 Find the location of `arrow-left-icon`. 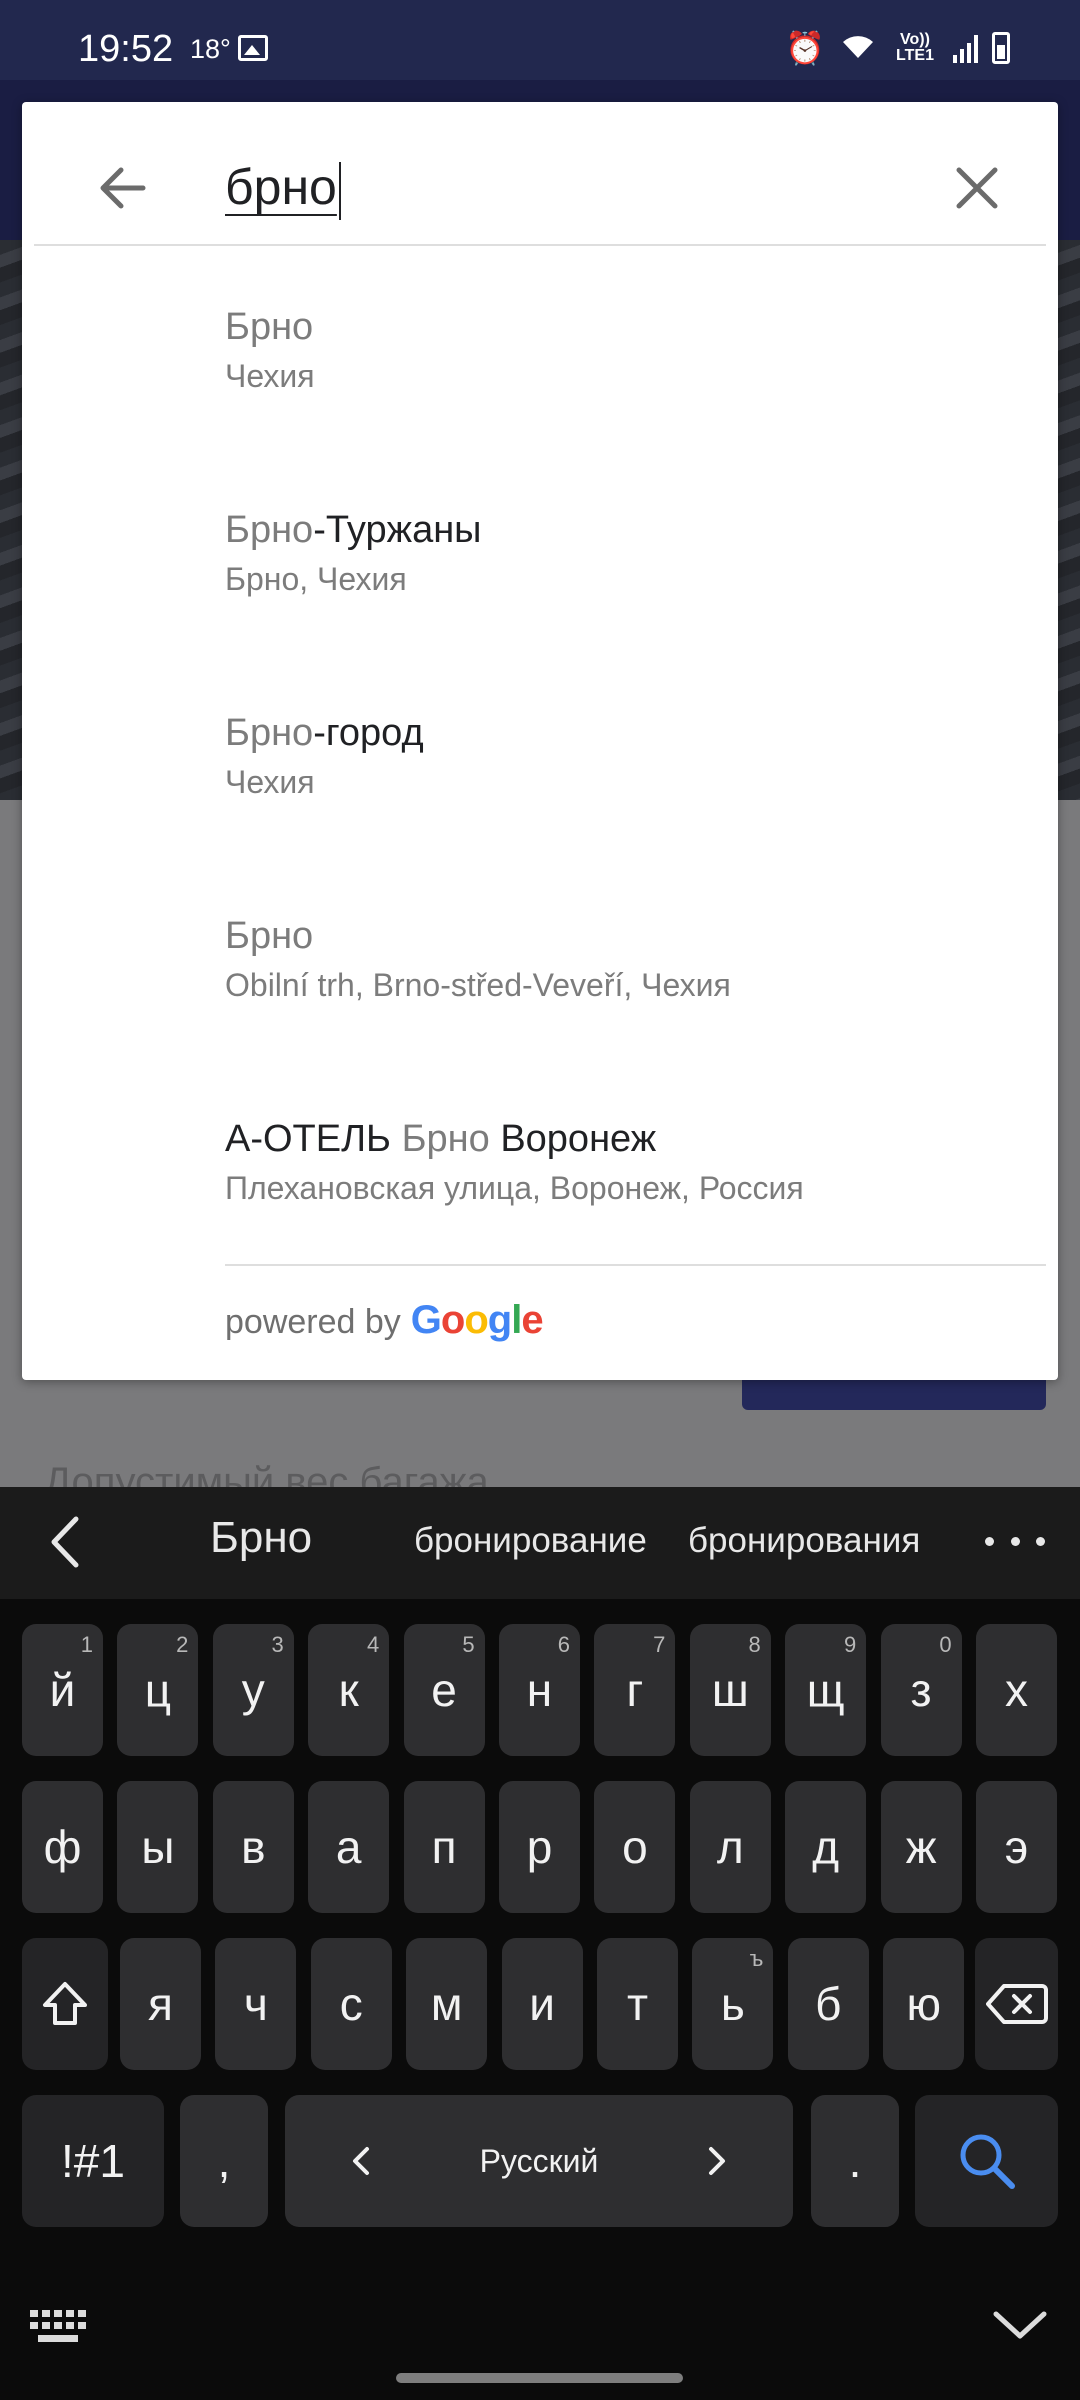

arrow-left-icon is located at coordinates (123, 188).